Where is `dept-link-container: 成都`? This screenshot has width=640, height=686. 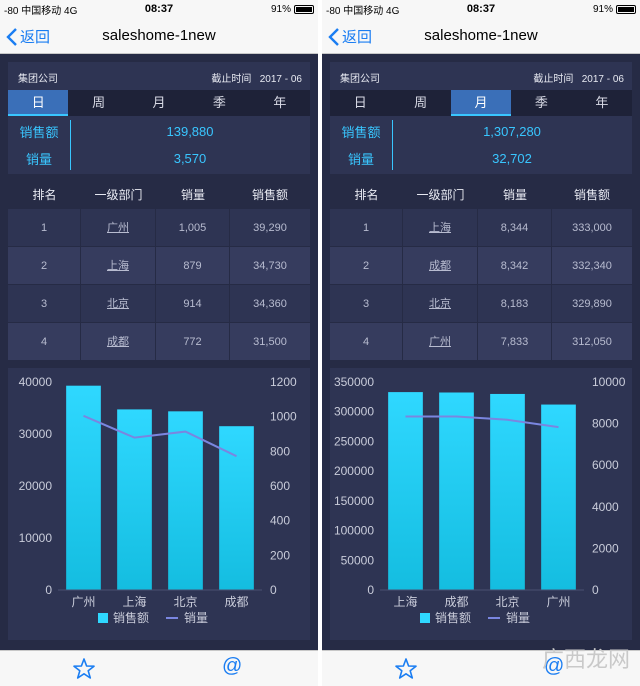 dept-link-container: 成都 is located at coordinates (440, 265).